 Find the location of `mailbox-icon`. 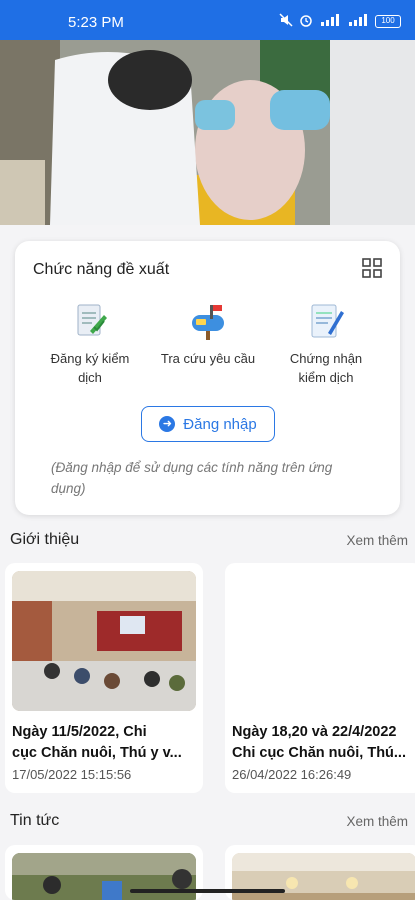

mailbox-icon is located at coordinates (208, 321).